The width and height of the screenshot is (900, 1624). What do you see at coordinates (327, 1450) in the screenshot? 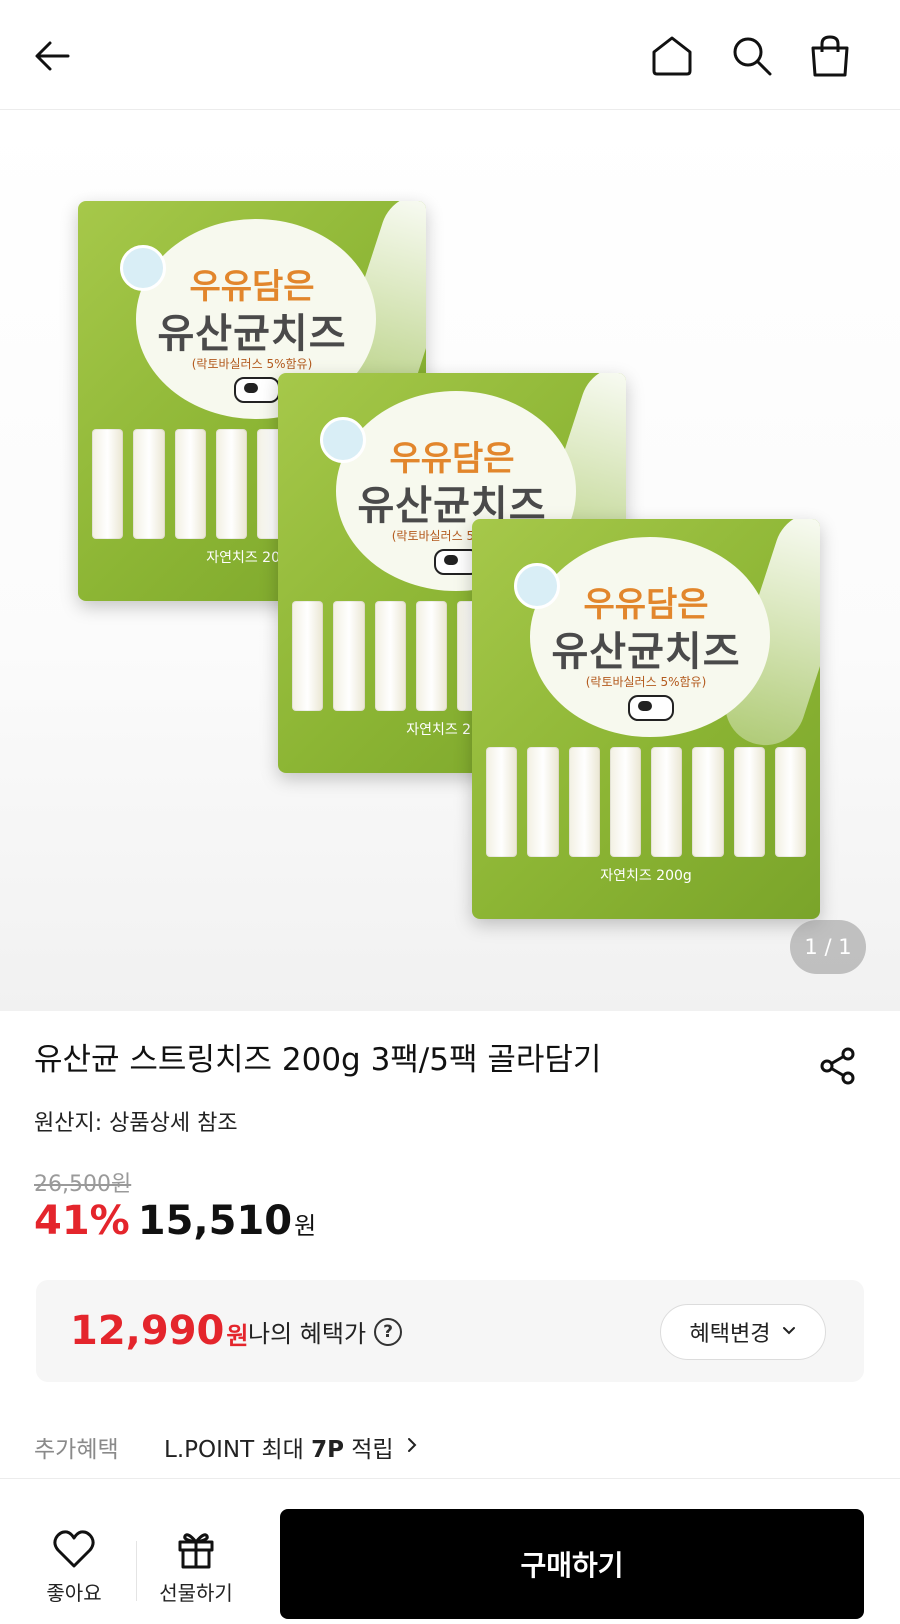
I see `extra-benefit-points: 7P` at bounding box center [327, 1450].